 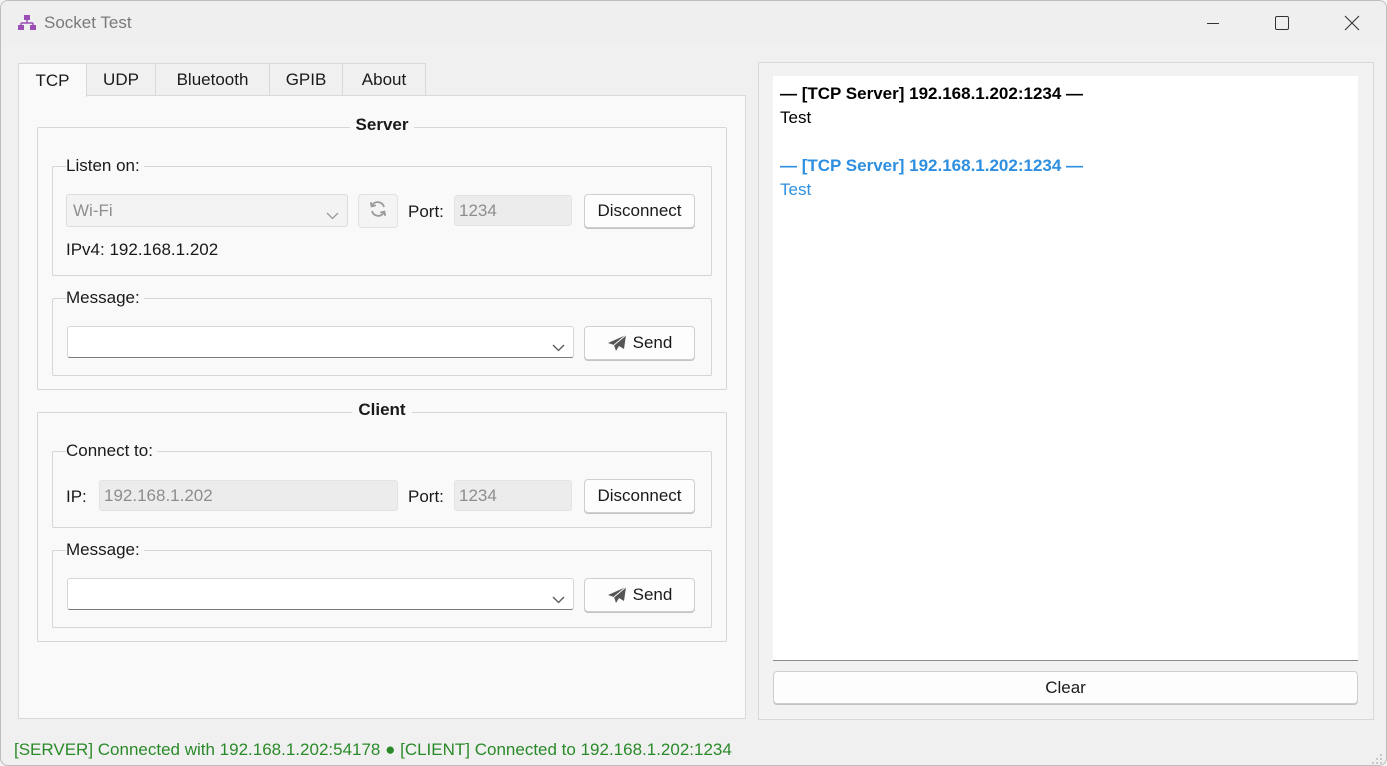 What do you see at coordinates (88, 22) in the screenshot?
I see `window-title: Socket Test` at bounding box center [88, 22].